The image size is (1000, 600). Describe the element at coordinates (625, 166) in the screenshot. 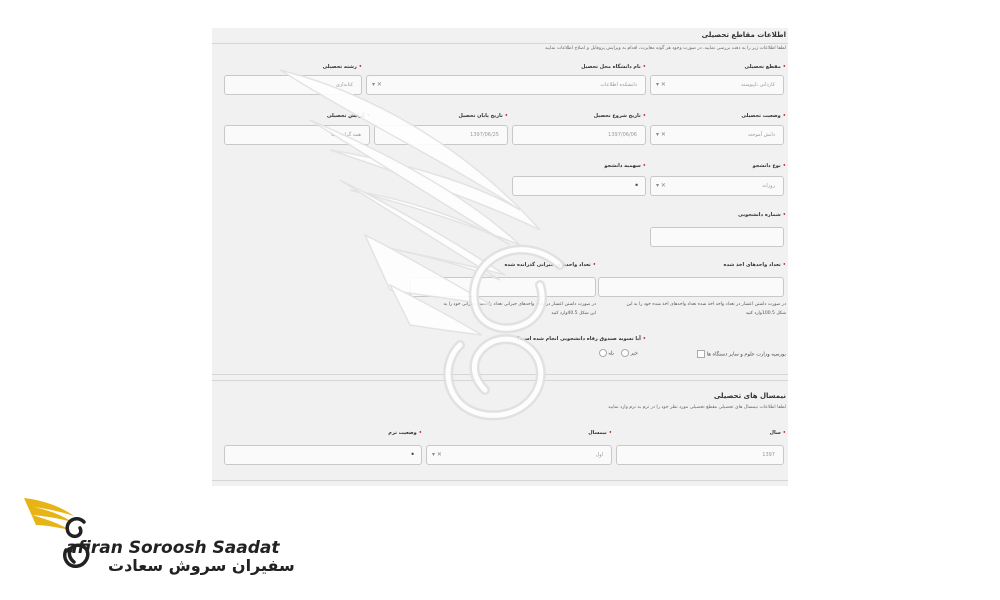

I see `quota-label: •سهمیه دانشجو` at that location.